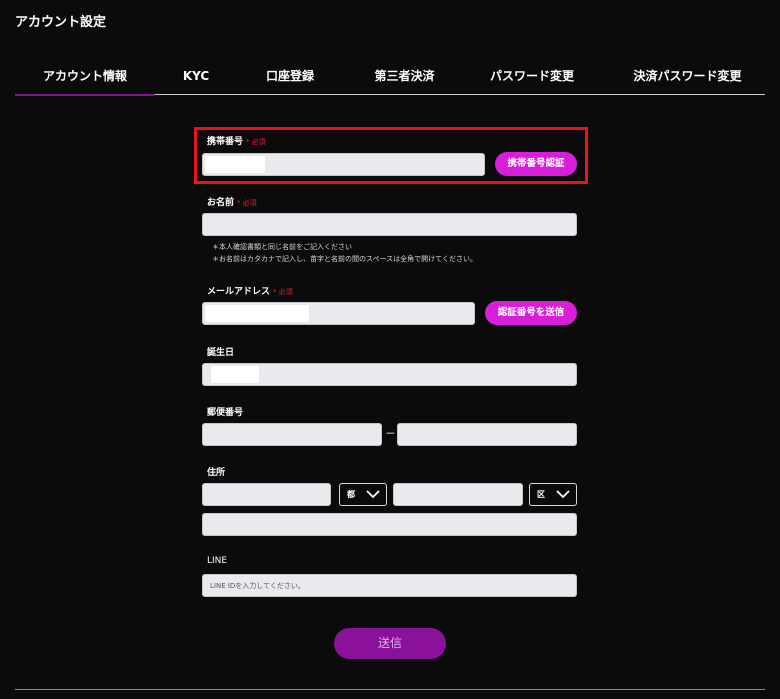  Describe the element at coordinates (389, 524) in the screenshot. I see `address-detail-input` at that location.